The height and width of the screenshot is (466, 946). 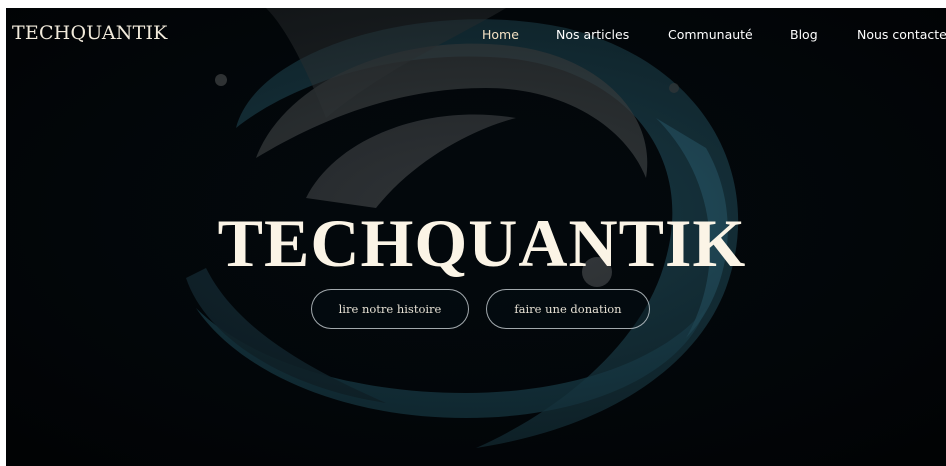 What do you see at coordinates (482, 243) in the screenshot?
I see `hero-title: TECHQUANTIK` at bounding box center [482, 243].